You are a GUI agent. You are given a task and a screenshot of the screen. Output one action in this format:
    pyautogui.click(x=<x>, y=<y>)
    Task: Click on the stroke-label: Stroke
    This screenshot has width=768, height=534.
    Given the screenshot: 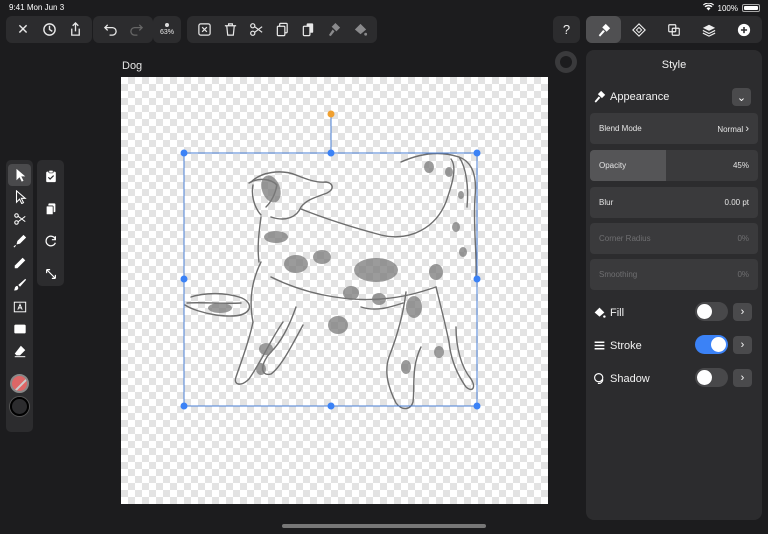 What is the action you would take?
    pyautogui.click(x=626, y=345)
    